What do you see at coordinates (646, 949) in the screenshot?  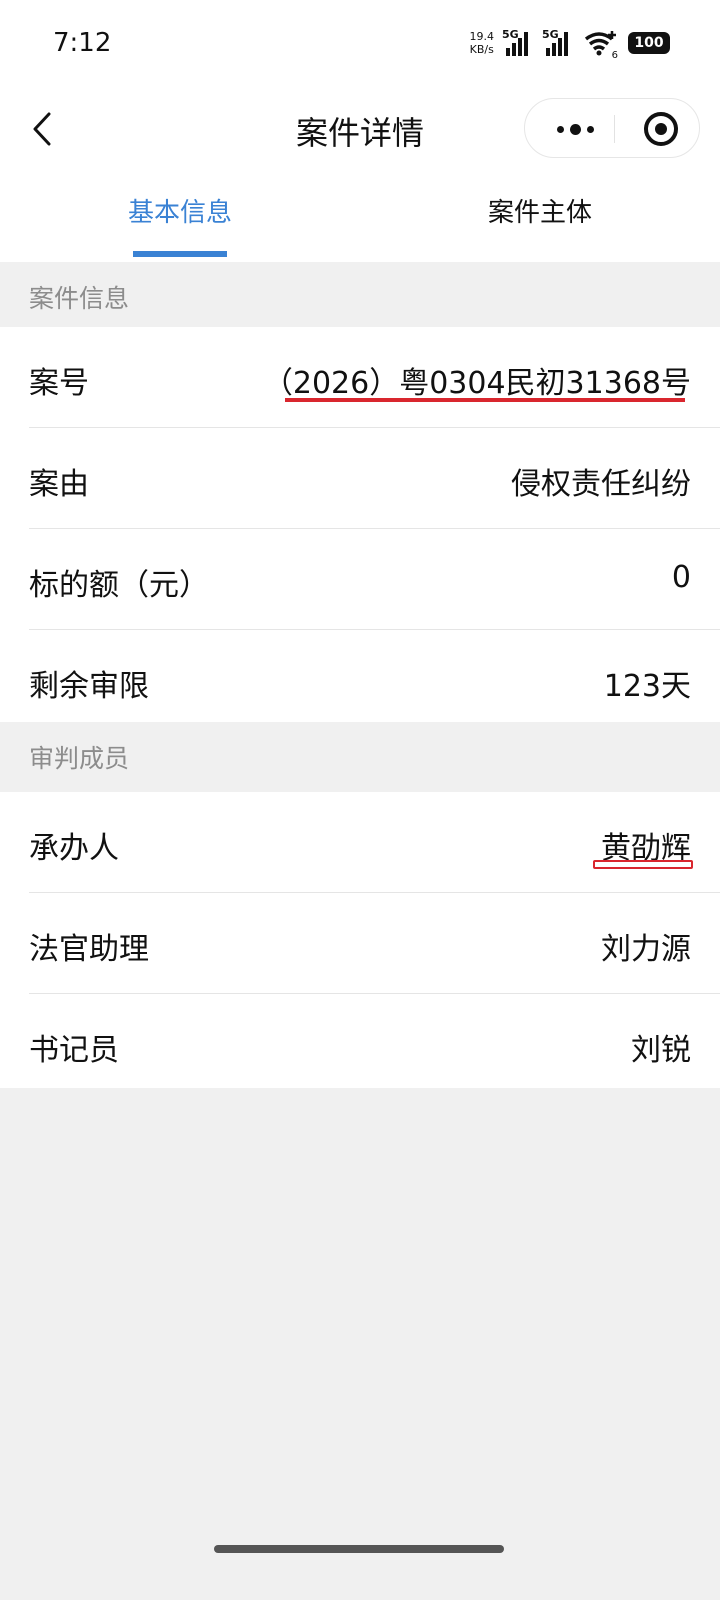 I see `judge-assistant-value: 刘力源` at bounding box center [646, 949].